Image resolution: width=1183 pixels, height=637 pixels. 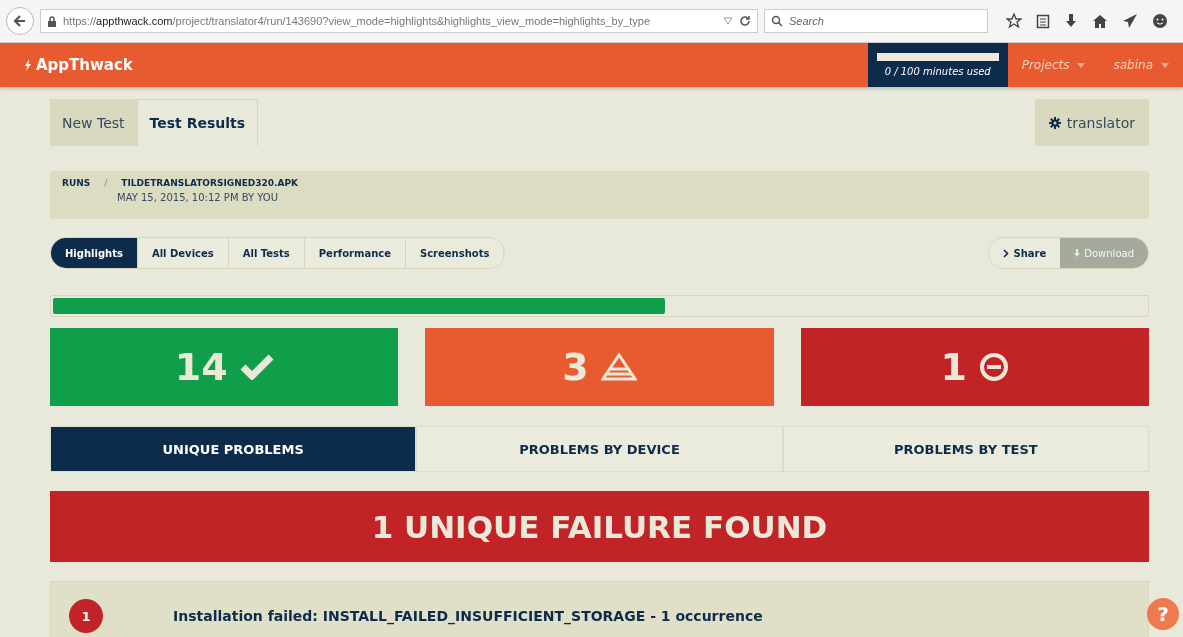 What do you see at coordinates (876, 21) in the screenshot?
I see `search-field: Search` at bounding box center [876, 21].